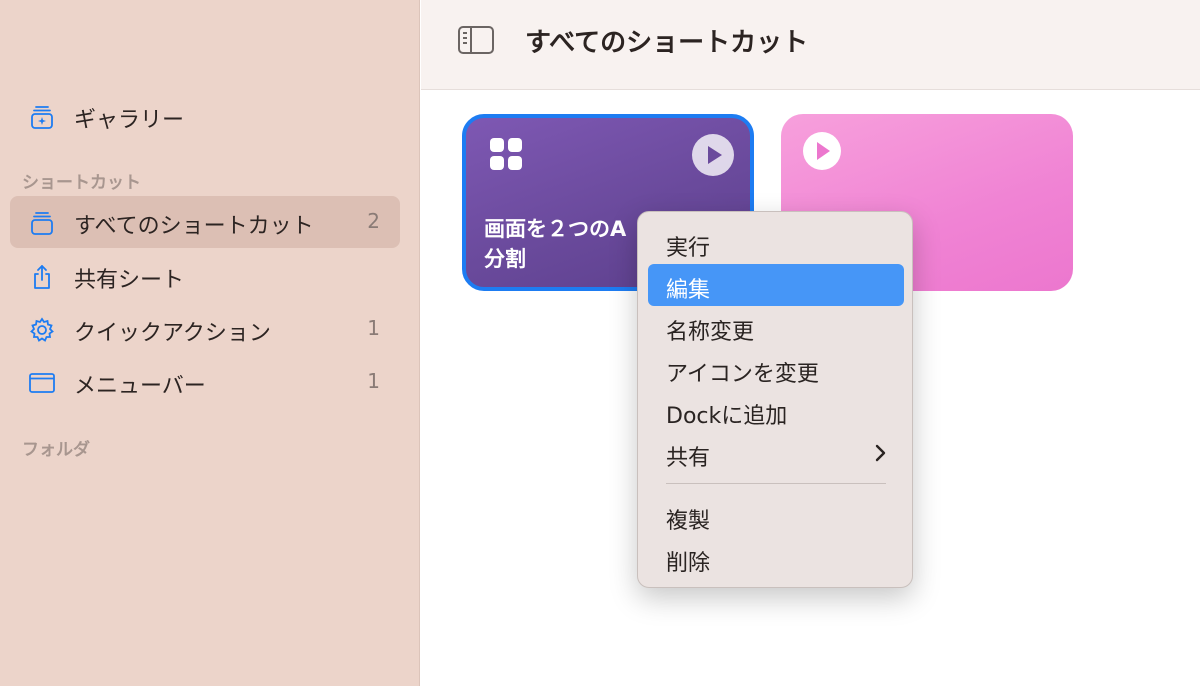 This screenshot has width=1200, height=686. What do you see at coordinates (140, 386) in the screenshot?
I see `sidebar-item-label: メニューバー` at bounding box center [140, 386].